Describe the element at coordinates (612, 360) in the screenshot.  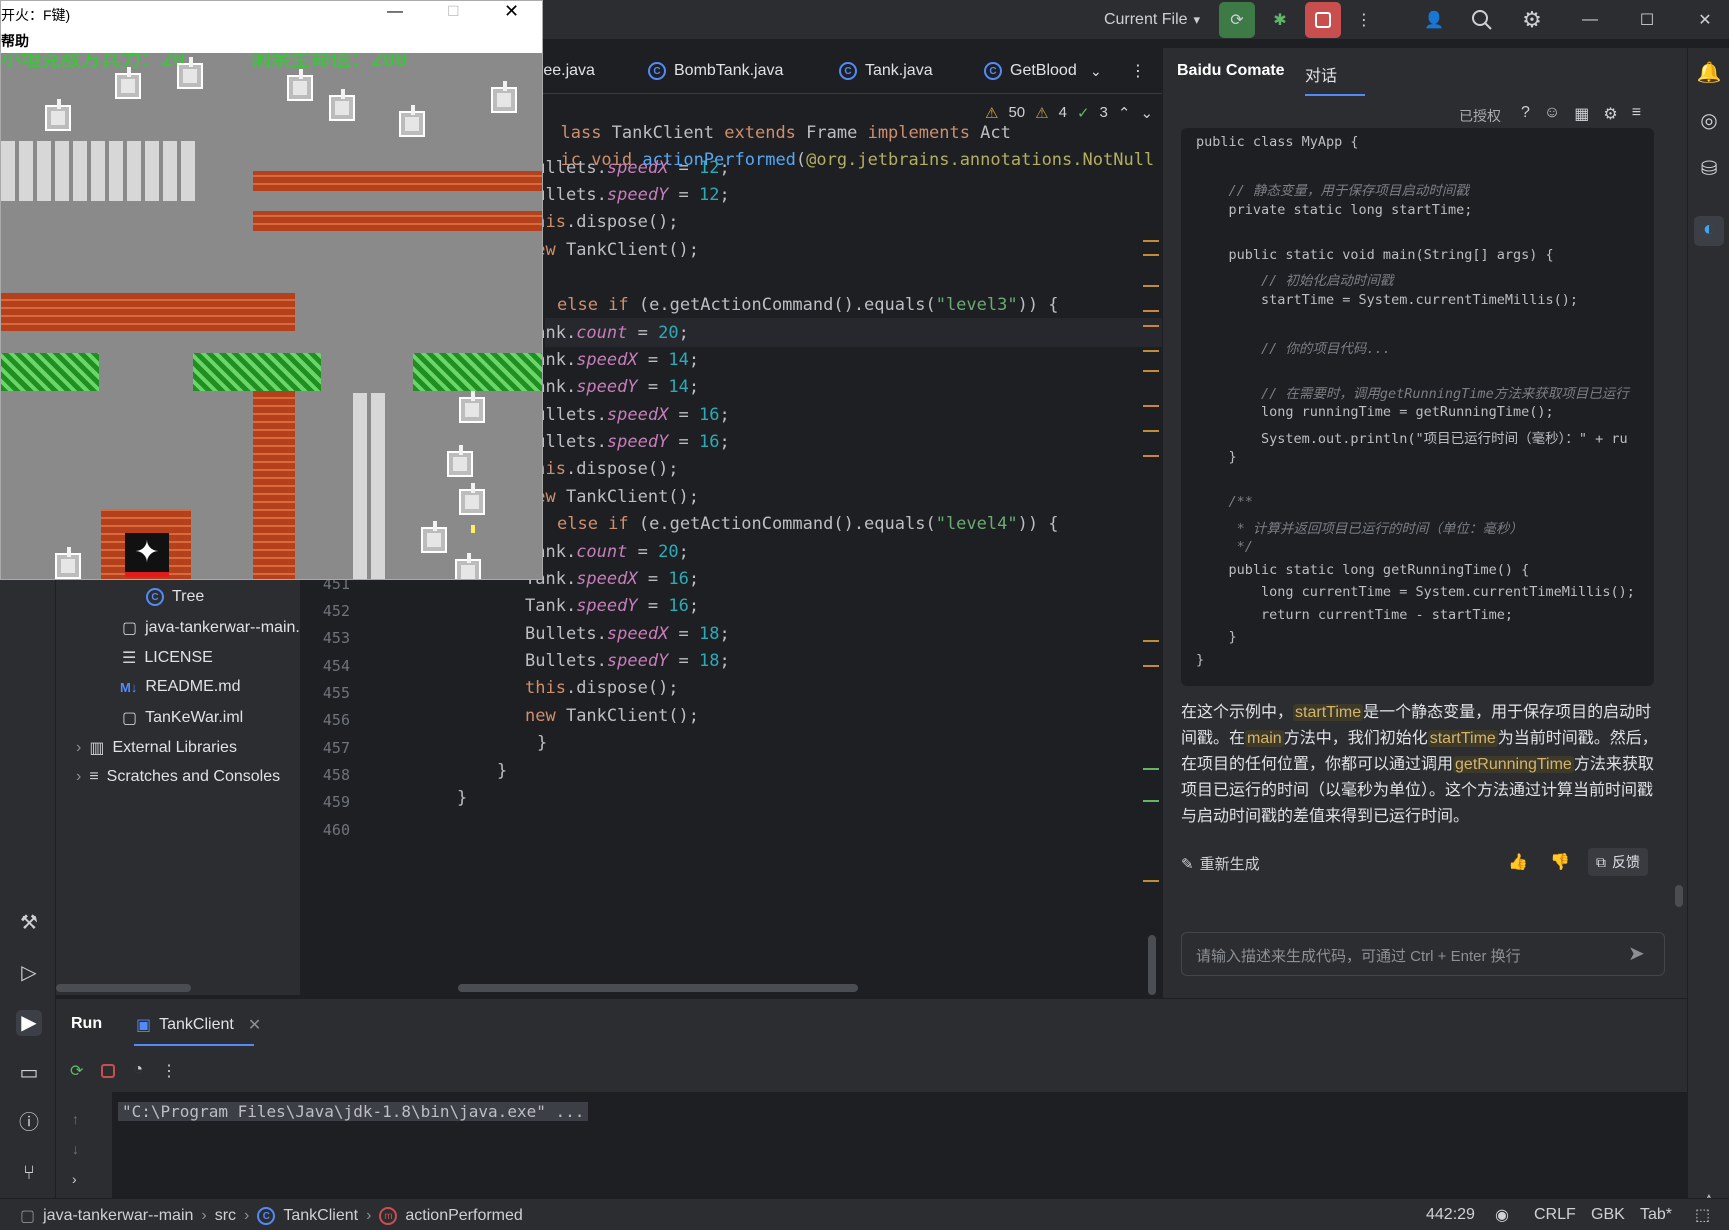
I see `code-line: Tank.speedX = 14;` at that location.